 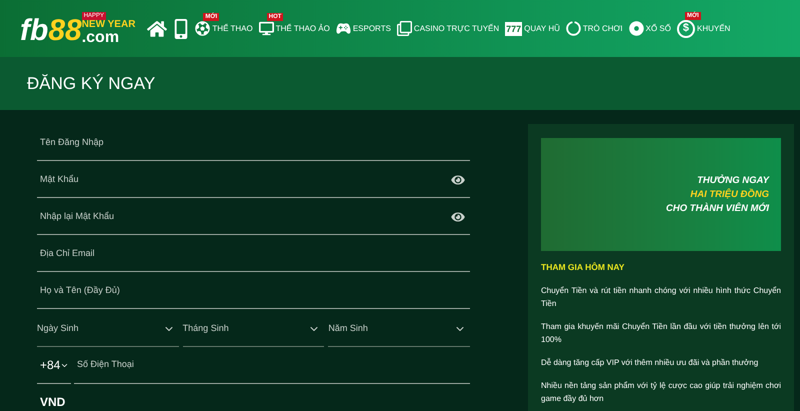 What do you see at coordinates (181, 28) in the screenshot?
I see `phone-icon` at bounding box center [181, 28].